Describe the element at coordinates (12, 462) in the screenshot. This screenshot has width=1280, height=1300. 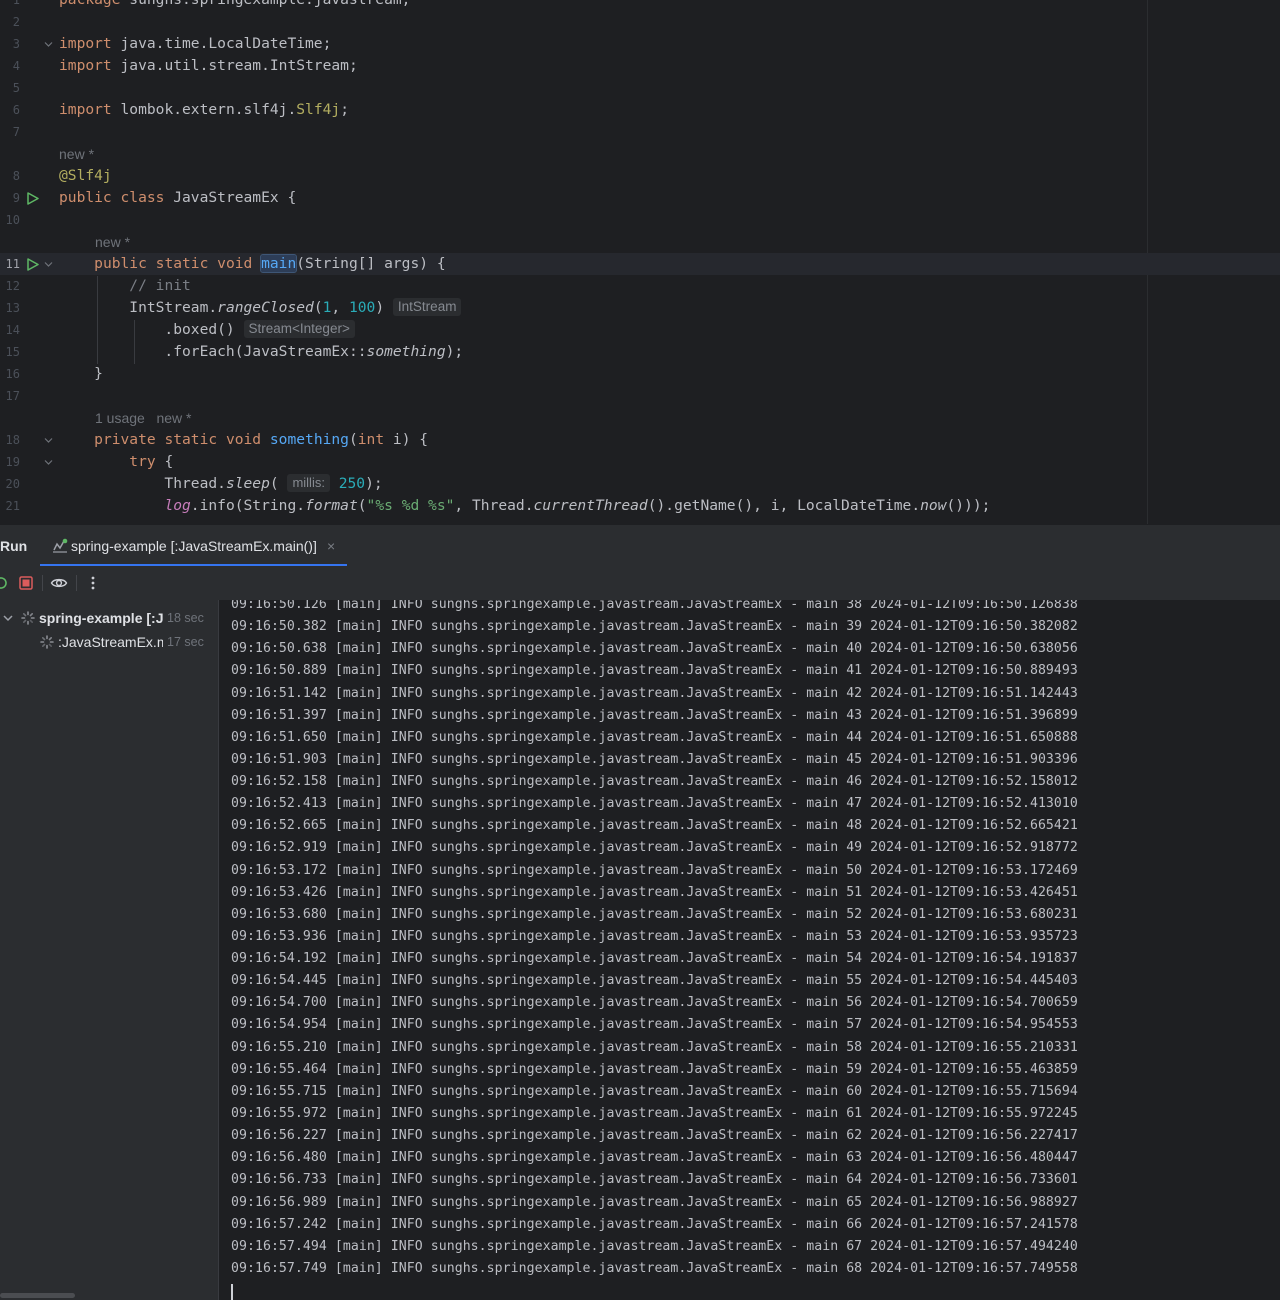
I see `line-number: 19` at that location.